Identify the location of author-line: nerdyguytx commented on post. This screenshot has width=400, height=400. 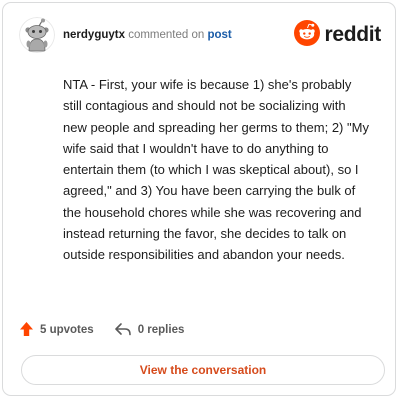
(147, 35).